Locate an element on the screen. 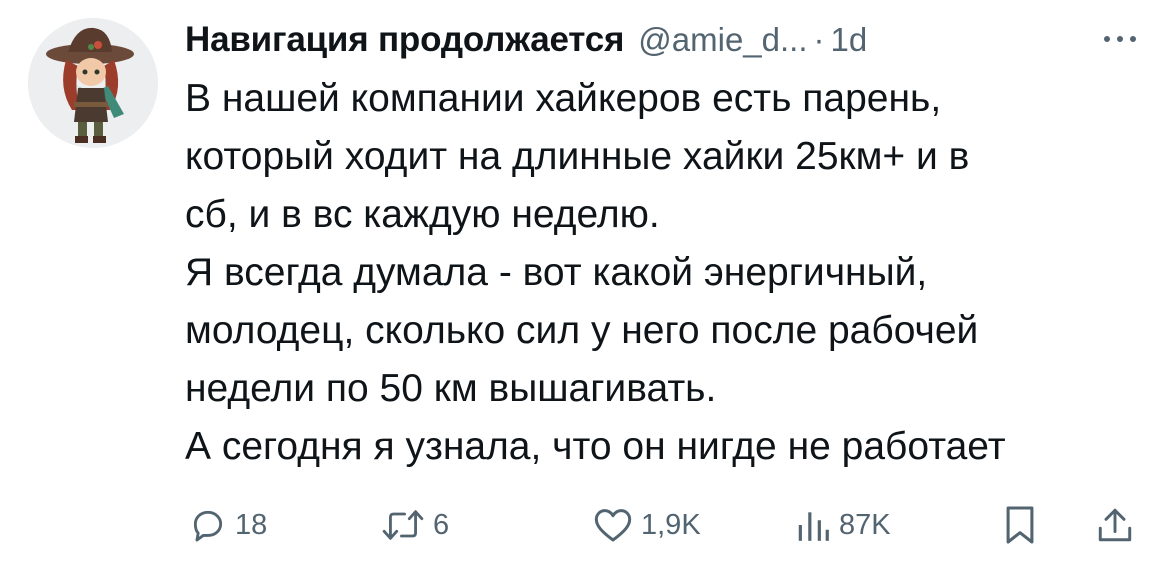 Image resolution: width=1170 pixels, height=580 pixels. reply-icon is located at coordinates (208, 526).